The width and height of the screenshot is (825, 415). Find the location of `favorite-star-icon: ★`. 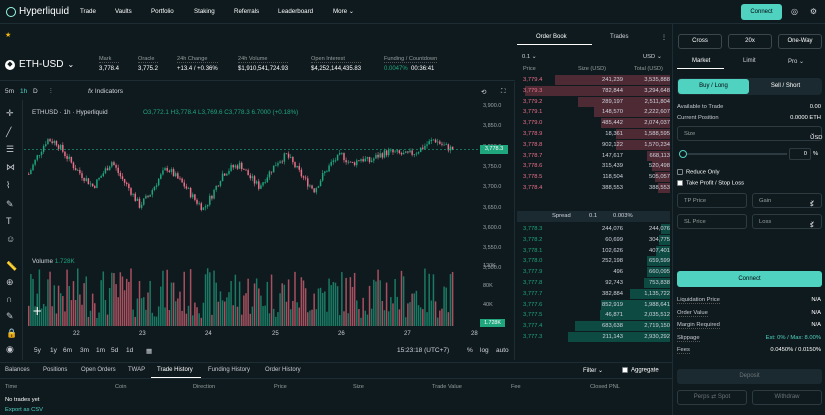

favorite-star-icon: ★ is located at coordinates (8, 35).